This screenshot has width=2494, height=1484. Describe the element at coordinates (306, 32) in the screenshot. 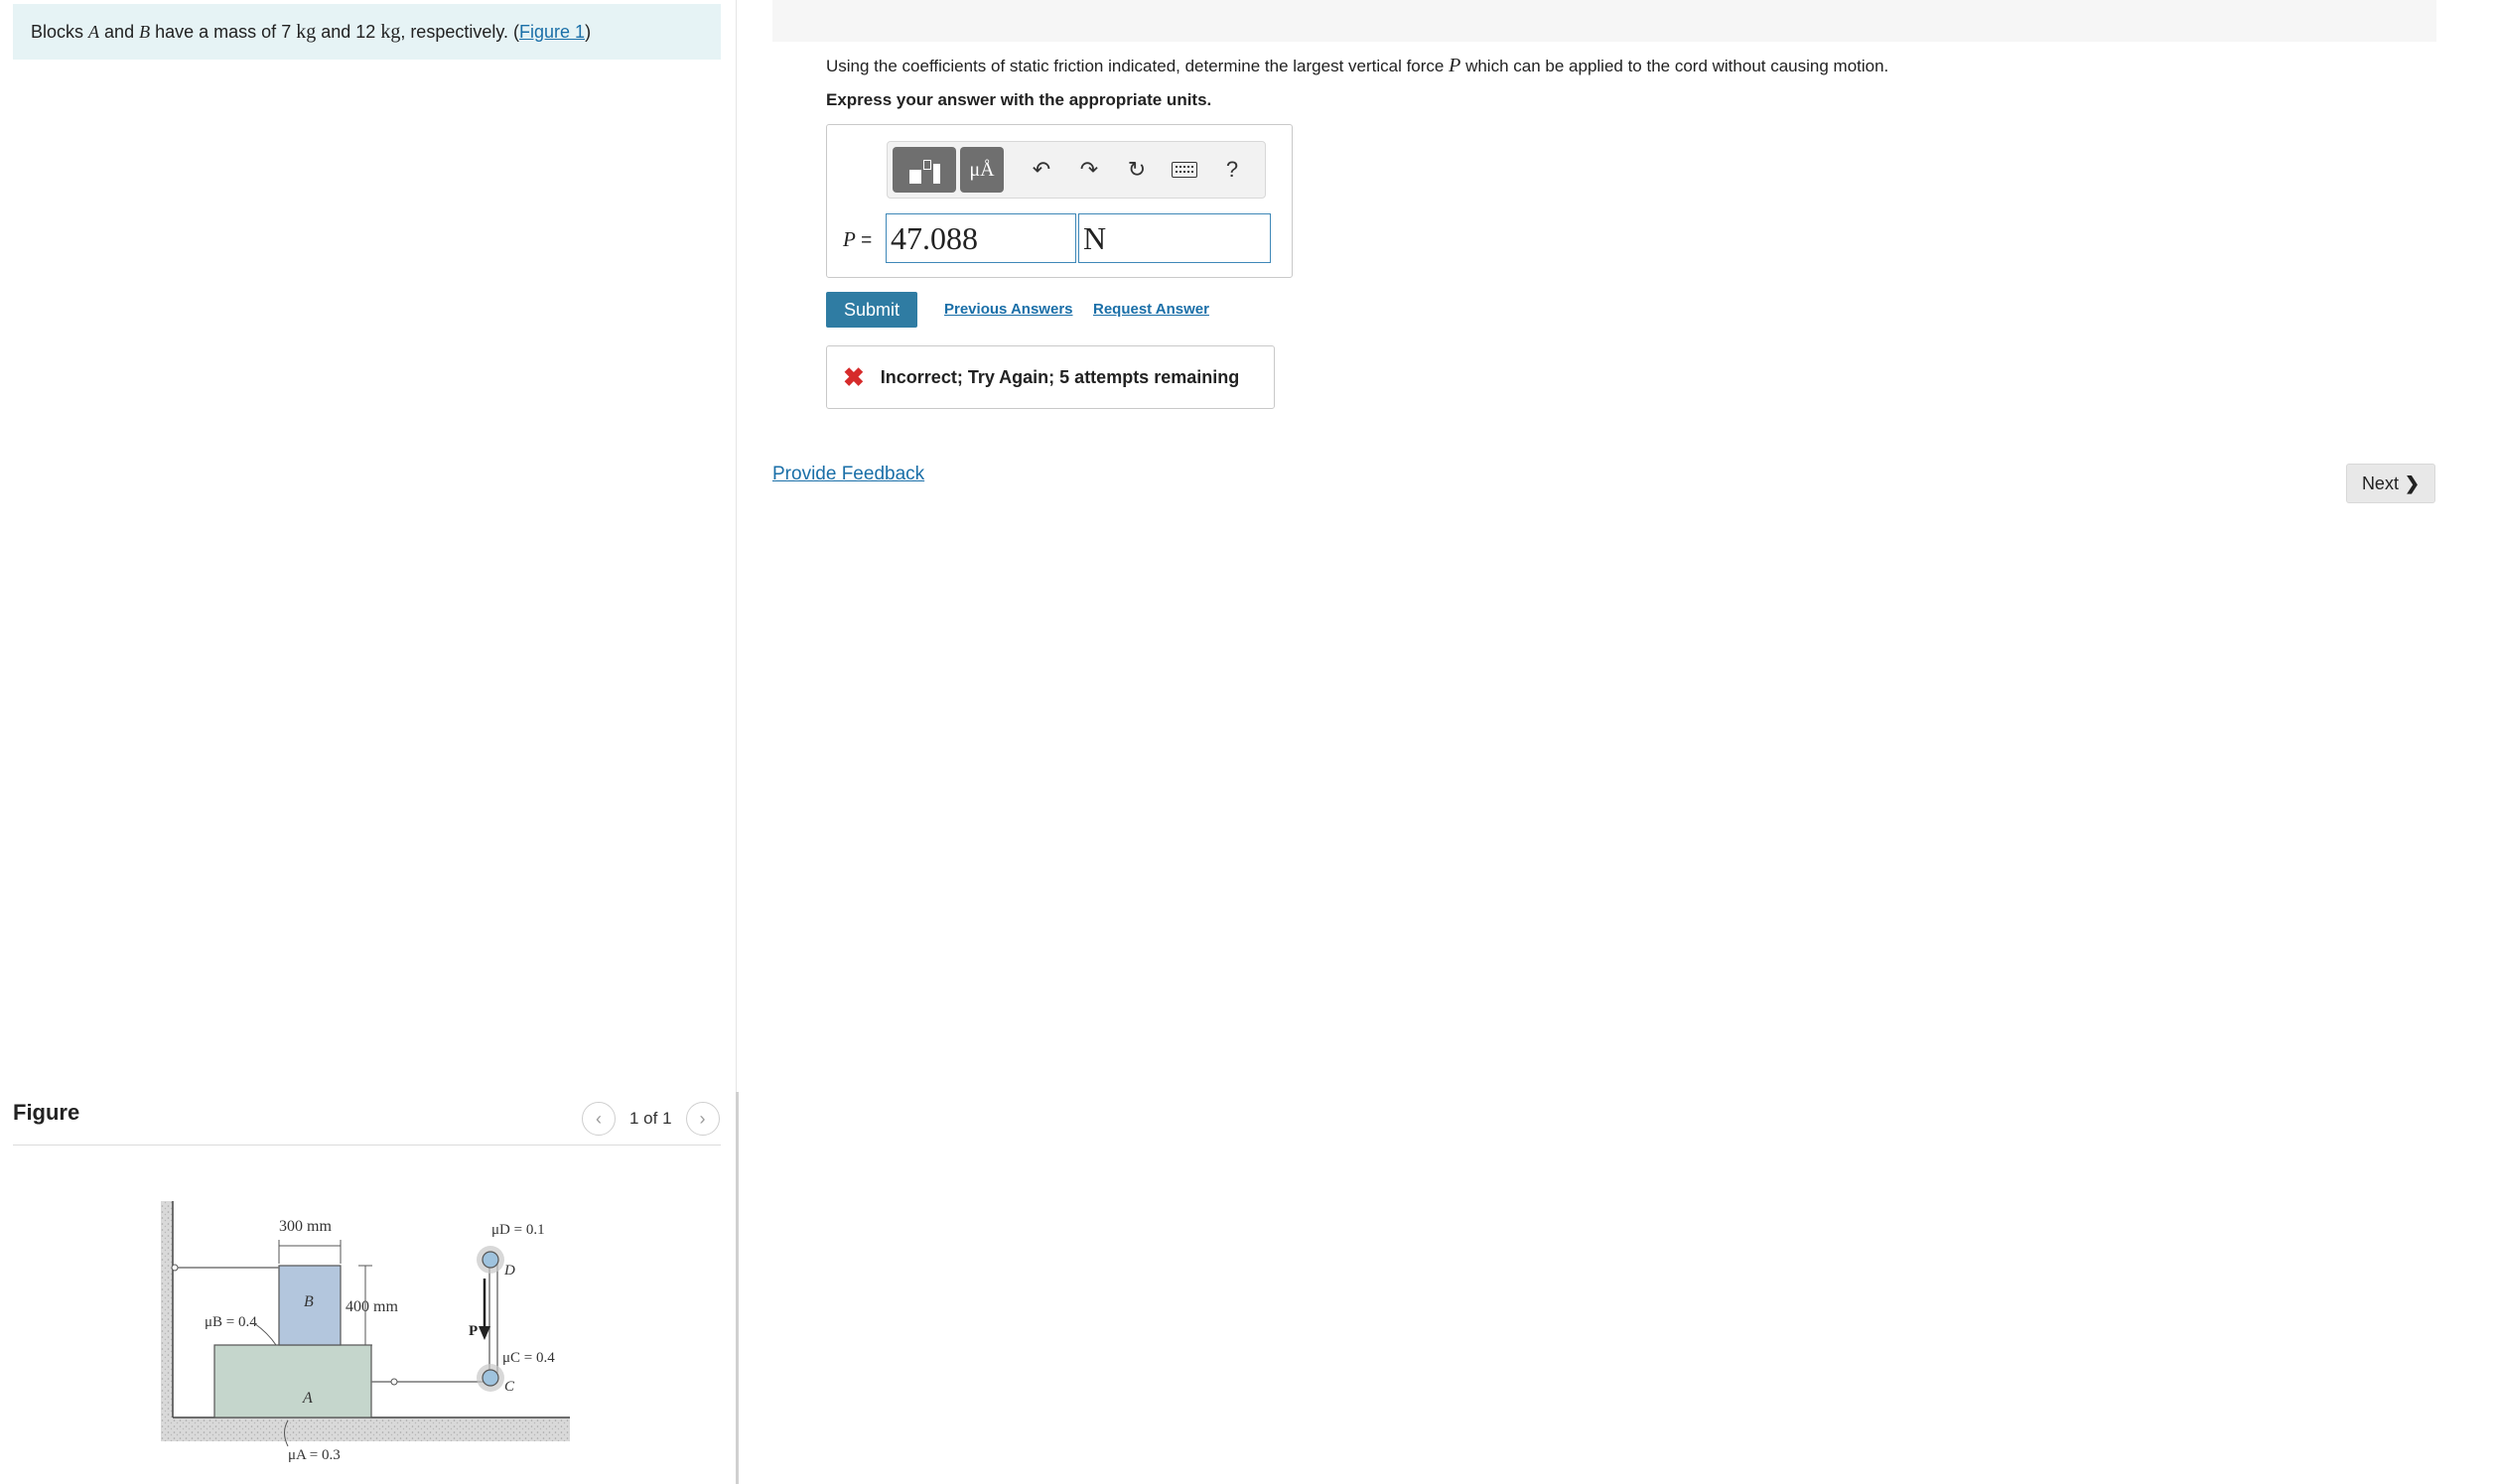

I see `unit-kg-1: kg` at that location.